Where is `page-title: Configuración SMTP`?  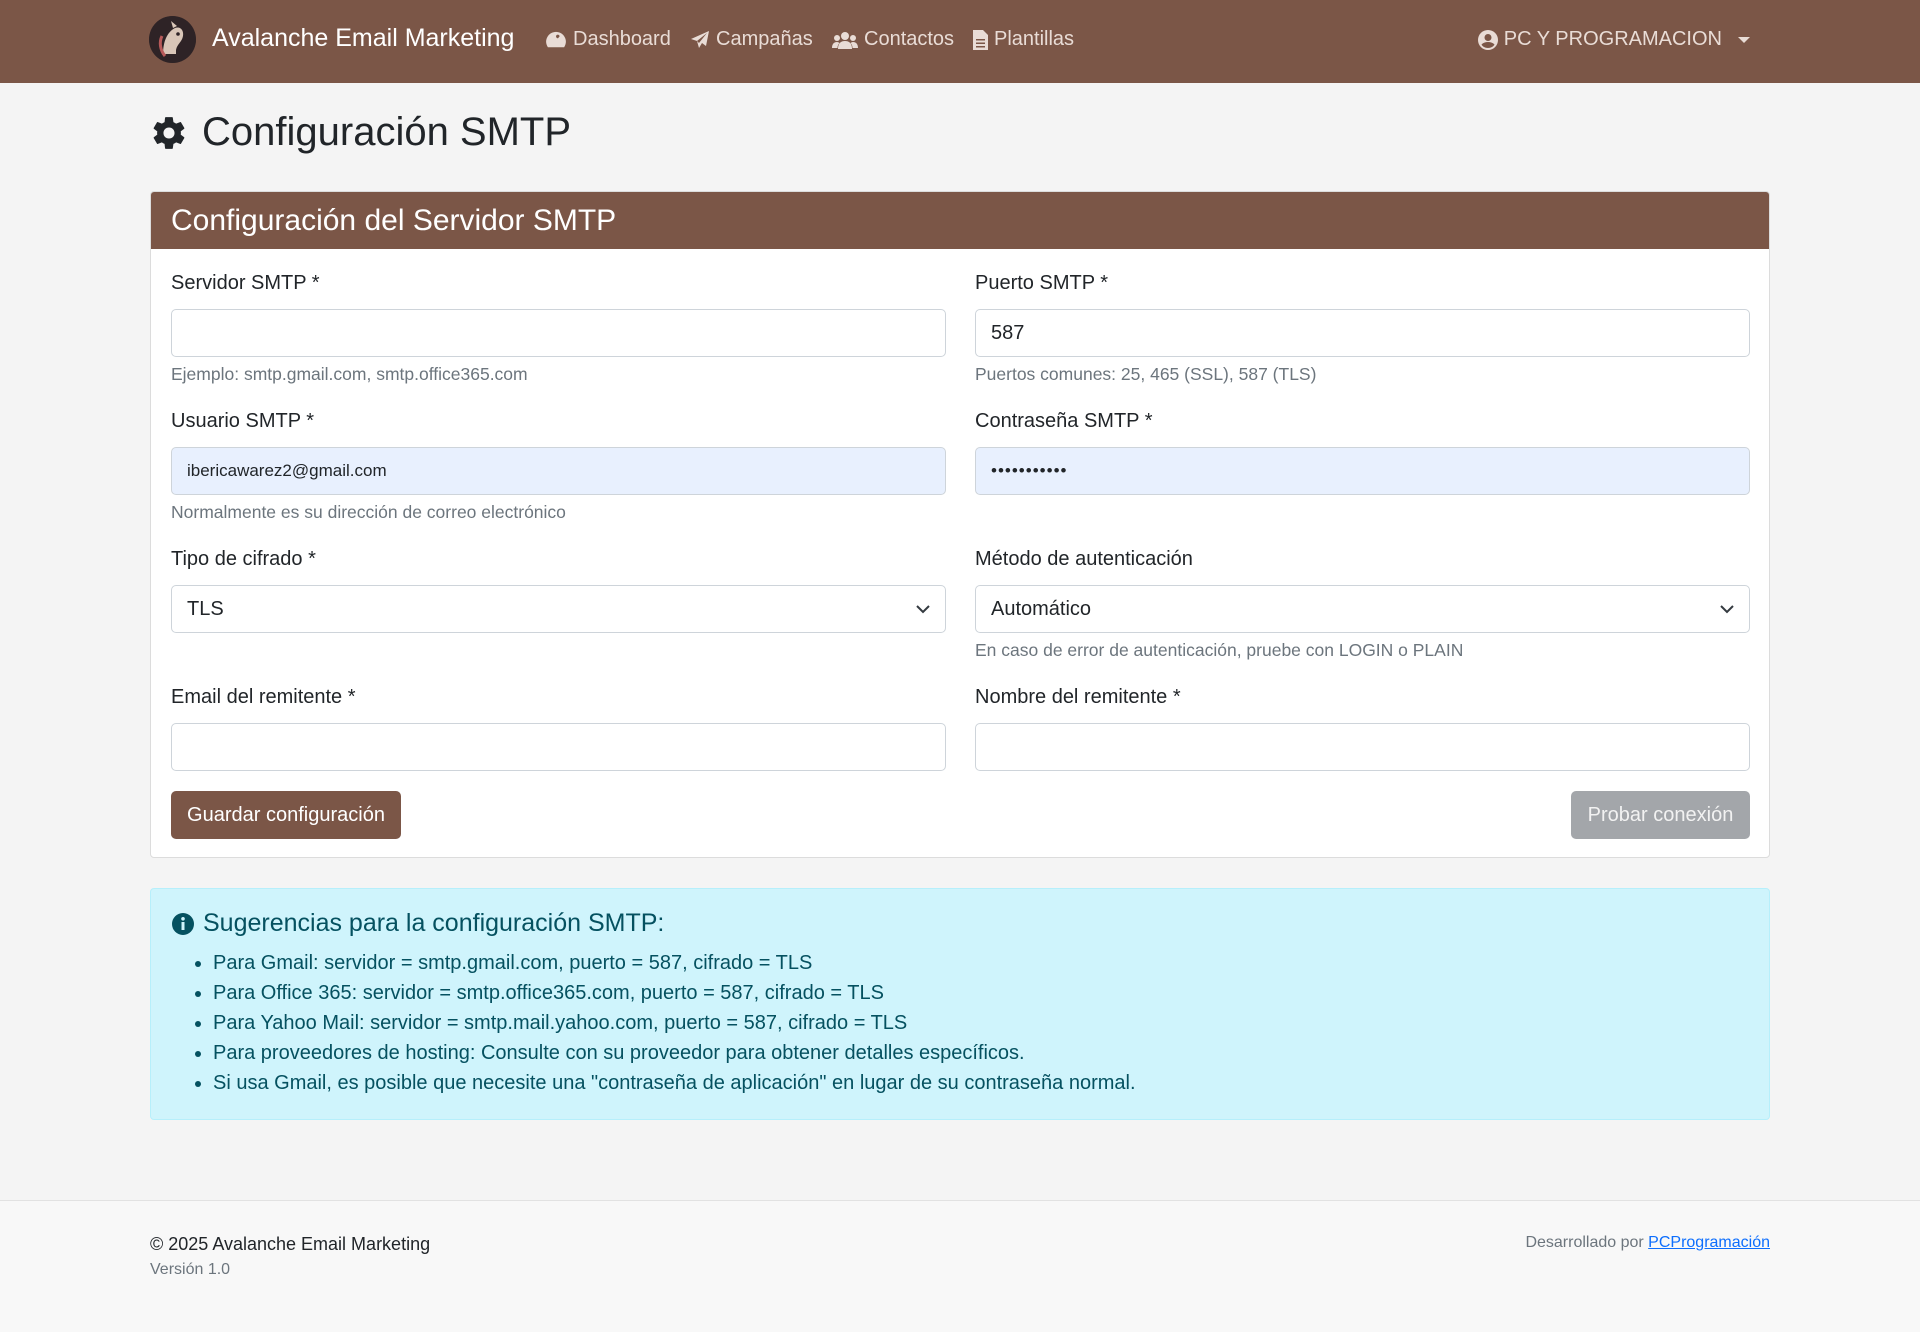
page-title: Configuración SMTP is located at coordinates (360, 132).